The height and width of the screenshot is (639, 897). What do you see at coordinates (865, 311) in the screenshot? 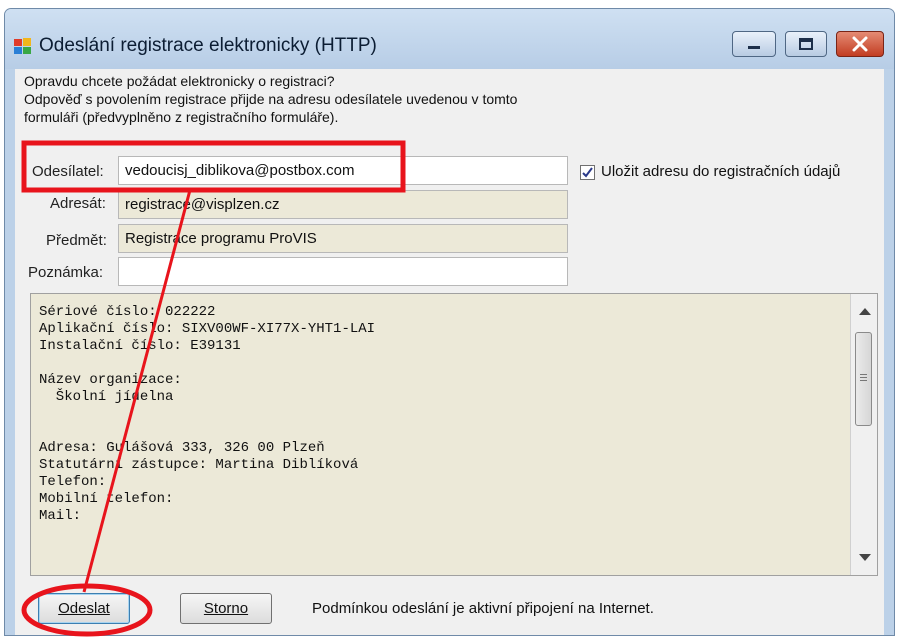
I see `scroll-up-arrow-icon` at bounding box center [865, 311].